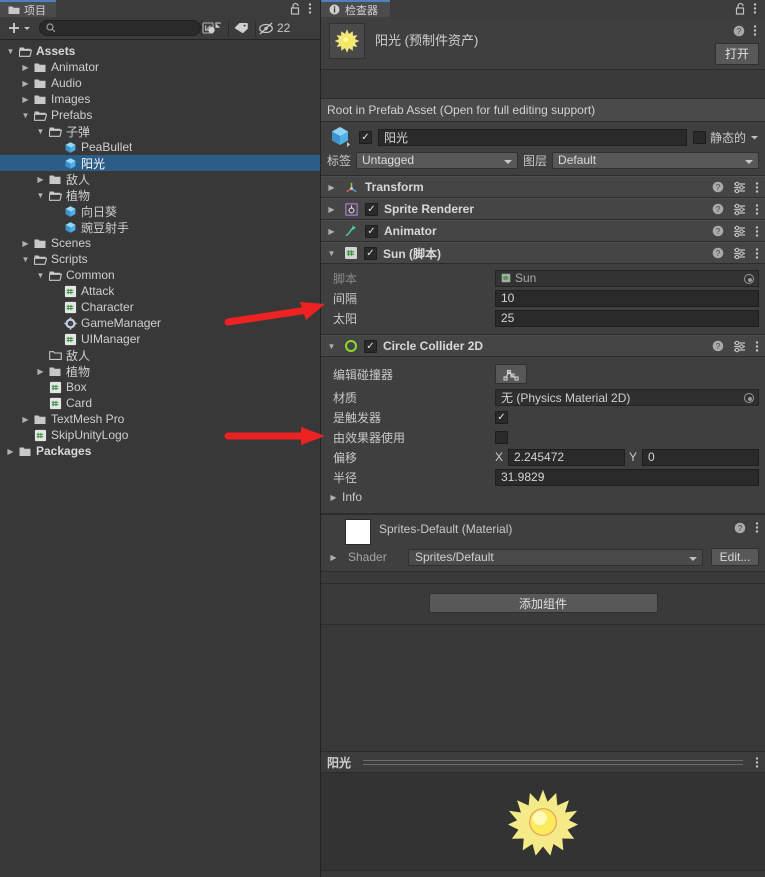  What do you see at coordinates (371, 231) in the screenshot?
I see `animator-enabled-checkbox: ✓` at bounding box center [371, 231].